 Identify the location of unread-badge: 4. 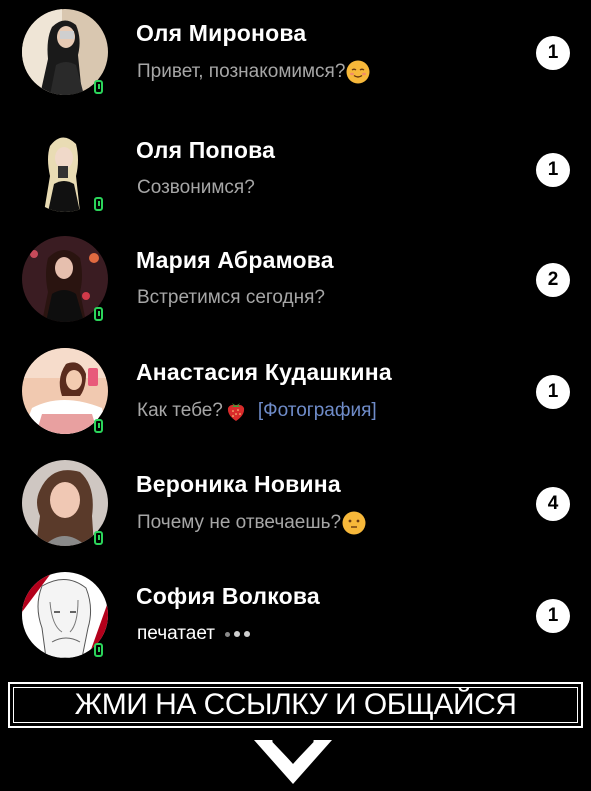
(553, 504).